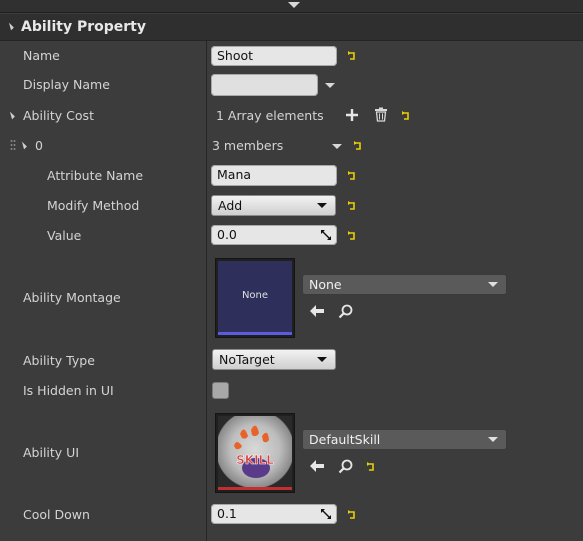  What do you see at coordinates (291, 146) in the screenshot?
I see `row-element-0: 0 3 members` at bounding box center [291, 146].